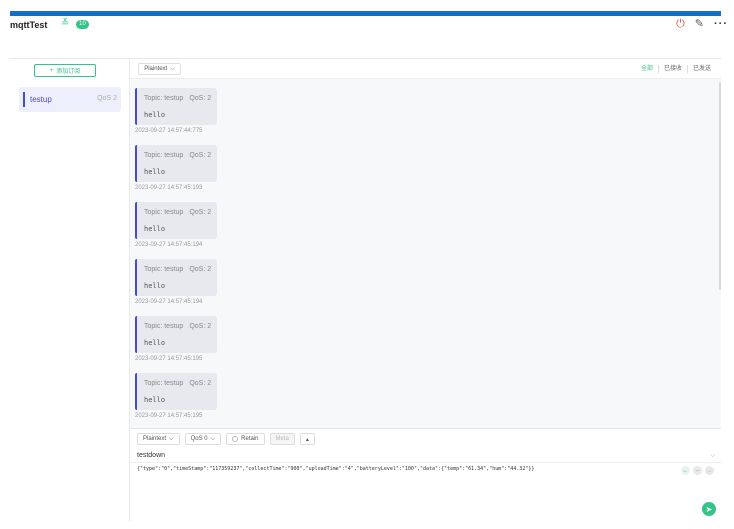  What do you see at coordinates (235, 439) in the screenshot?
I see `retain-radio-icon` at bounding box center [235, 439].